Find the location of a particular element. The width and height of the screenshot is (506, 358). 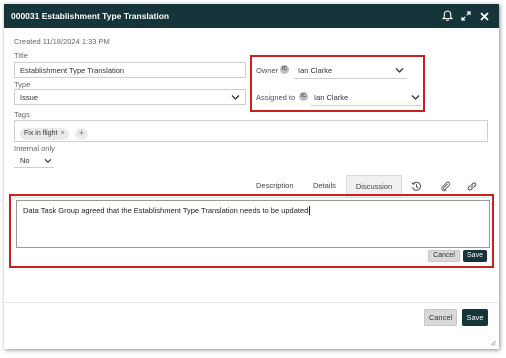

tag-chip: Fix in flight × is located at coordinates (44, 134).